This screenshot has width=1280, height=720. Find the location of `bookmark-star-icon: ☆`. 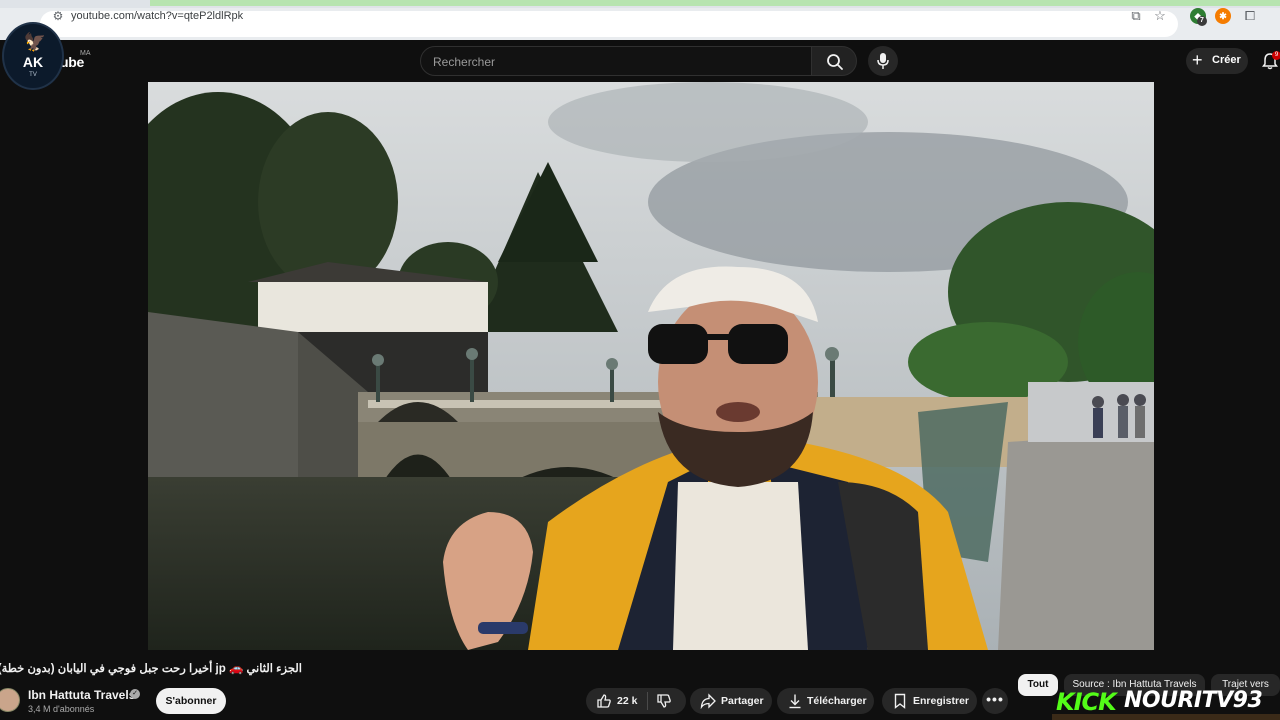

bookmark-star-icon: ☆ is located at coordinates (1160, 16).